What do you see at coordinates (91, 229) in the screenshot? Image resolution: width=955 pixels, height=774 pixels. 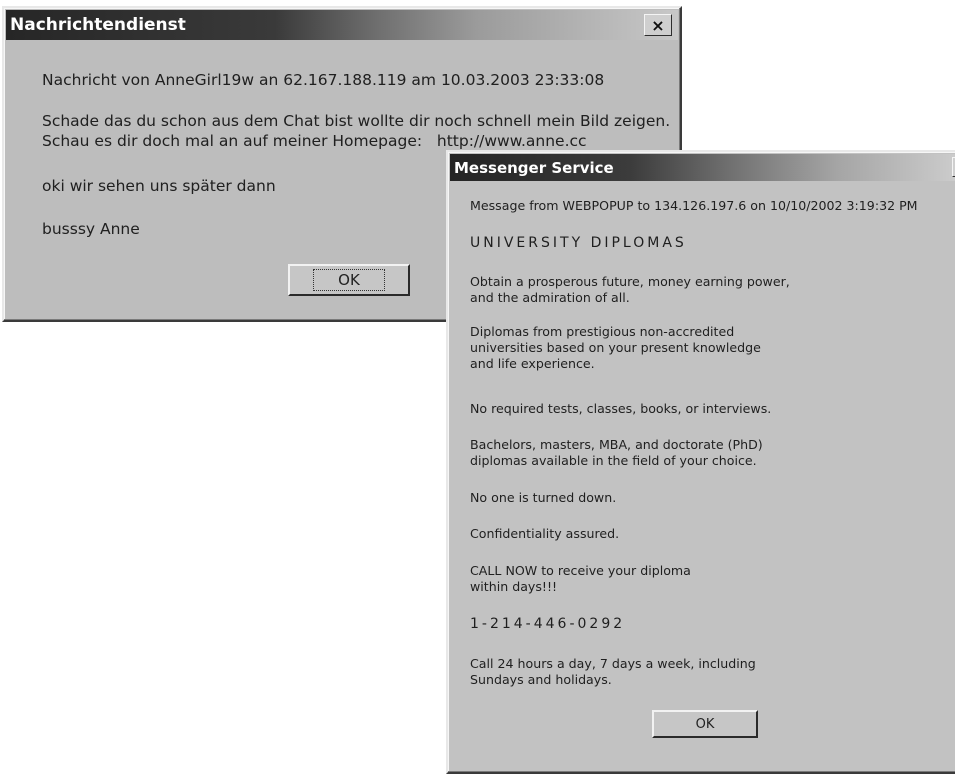 I see `message-line: busssy Anne` at bounding box center [91, 229].